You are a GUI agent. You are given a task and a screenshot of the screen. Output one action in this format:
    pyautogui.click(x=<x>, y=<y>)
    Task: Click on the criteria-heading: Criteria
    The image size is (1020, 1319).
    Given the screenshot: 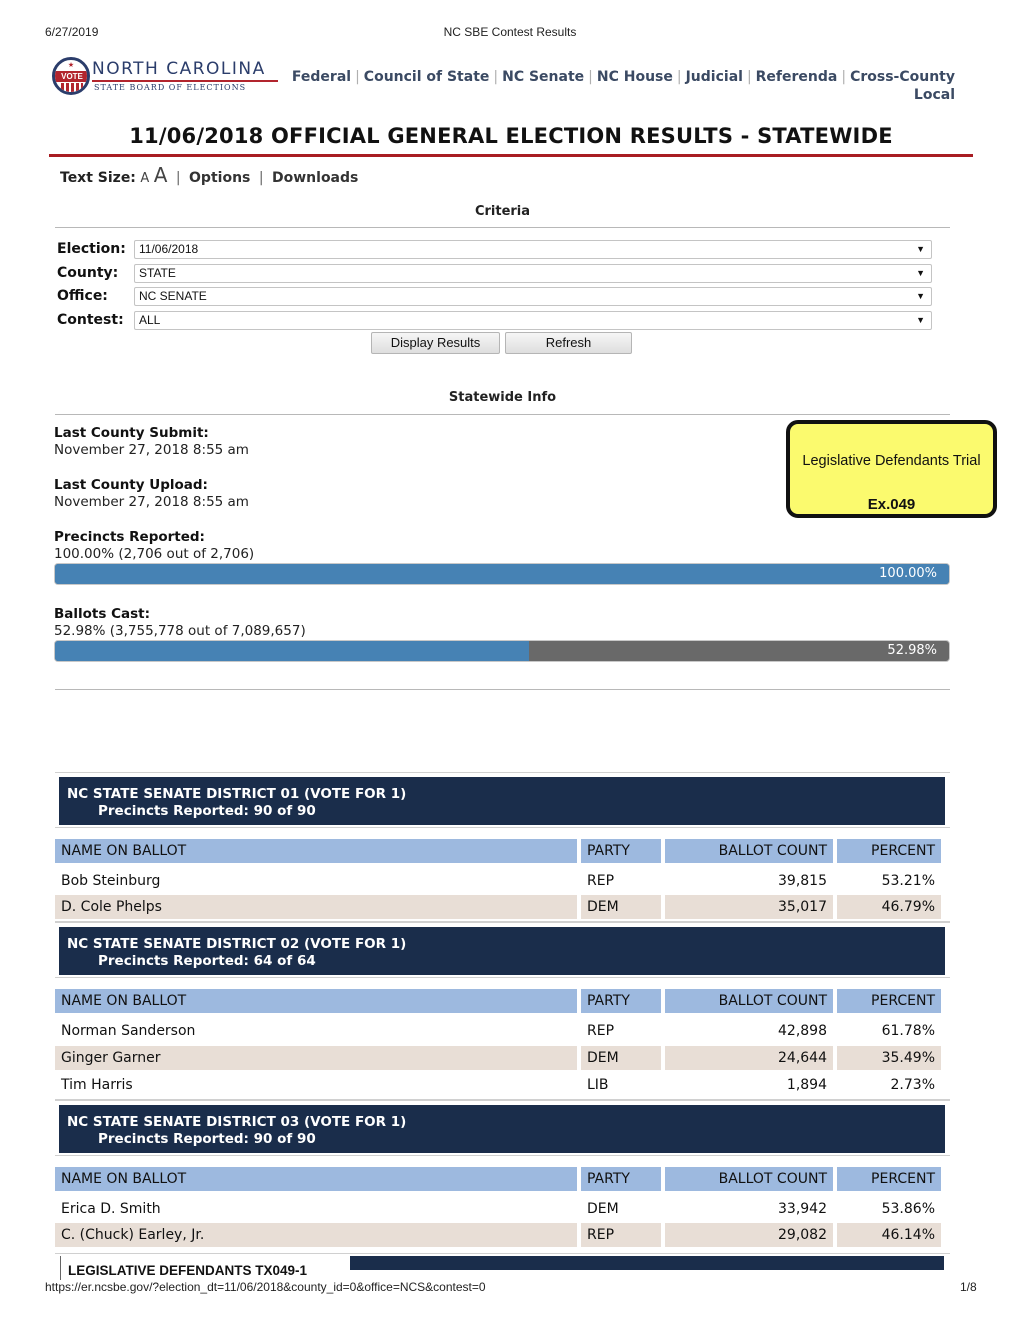 What is the action you would take?
    pyautogui.click(x=502, y=211)
    